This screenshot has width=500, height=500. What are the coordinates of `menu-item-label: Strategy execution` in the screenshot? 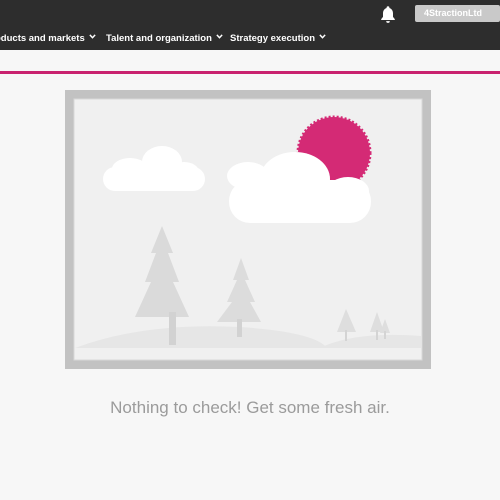 It's located at (272, 38).